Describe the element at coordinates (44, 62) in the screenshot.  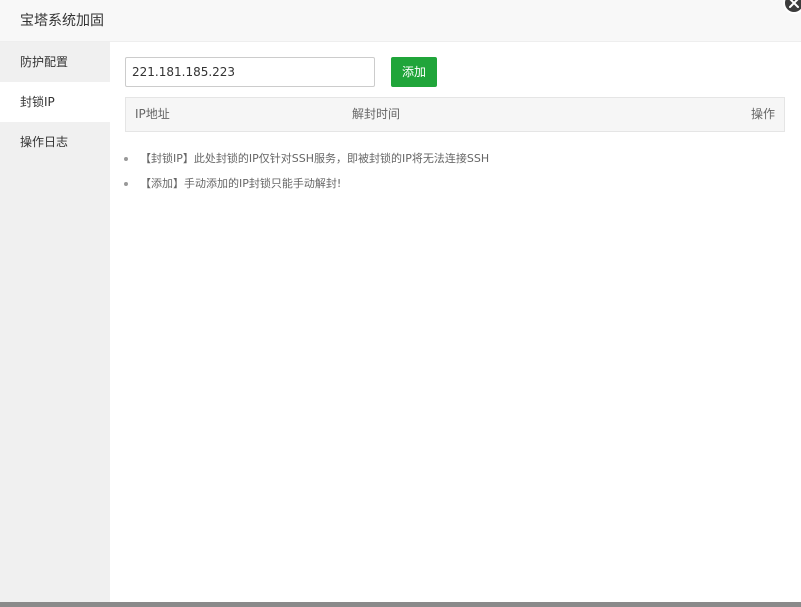
I see `sidebar-item-label: 防护配置` at that location.